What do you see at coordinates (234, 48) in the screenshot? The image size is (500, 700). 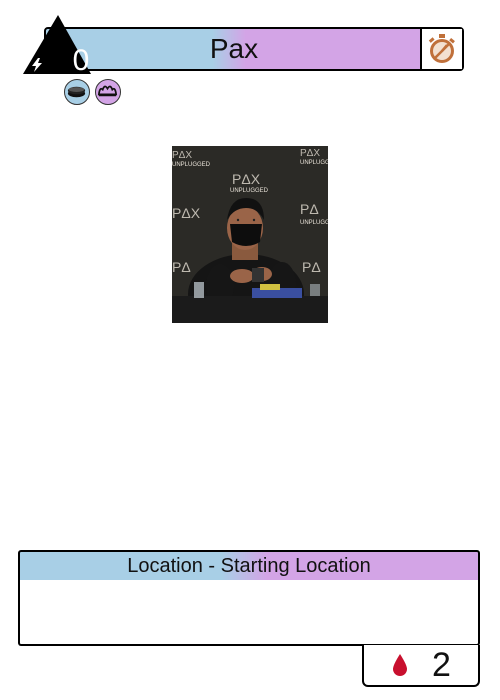 I see `card-name: Pax` at bounding box center [234, 48].